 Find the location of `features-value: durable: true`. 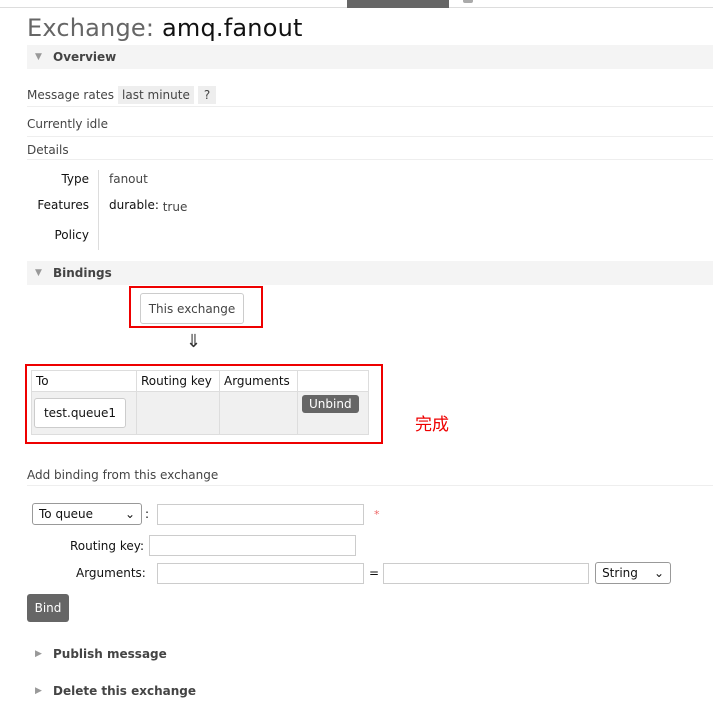

features-value: durable: true is located at coordinates (148, 205).